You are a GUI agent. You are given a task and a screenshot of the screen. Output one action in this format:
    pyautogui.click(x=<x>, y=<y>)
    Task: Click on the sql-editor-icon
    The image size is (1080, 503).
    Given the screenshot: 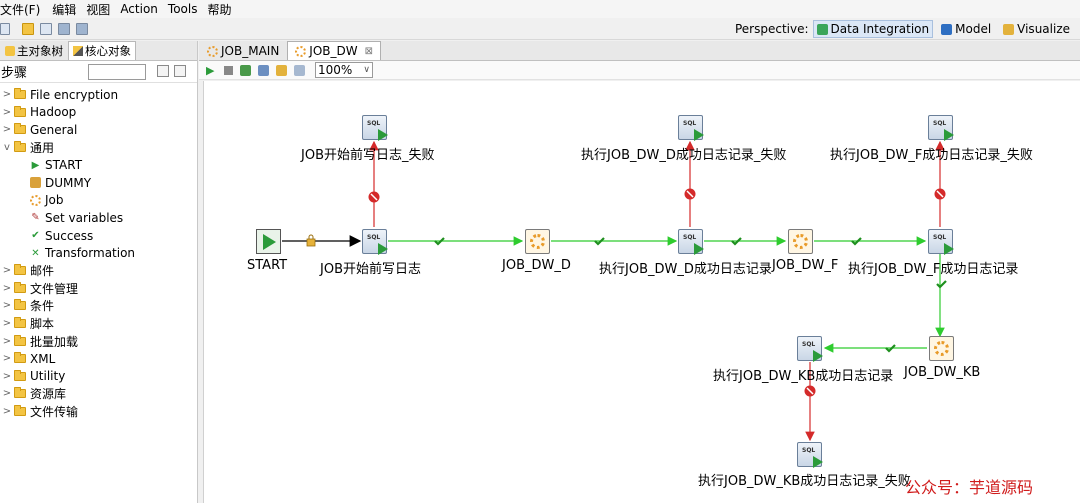 What is the action you would take?
    pyautogui.click(x=299, y=70)
    